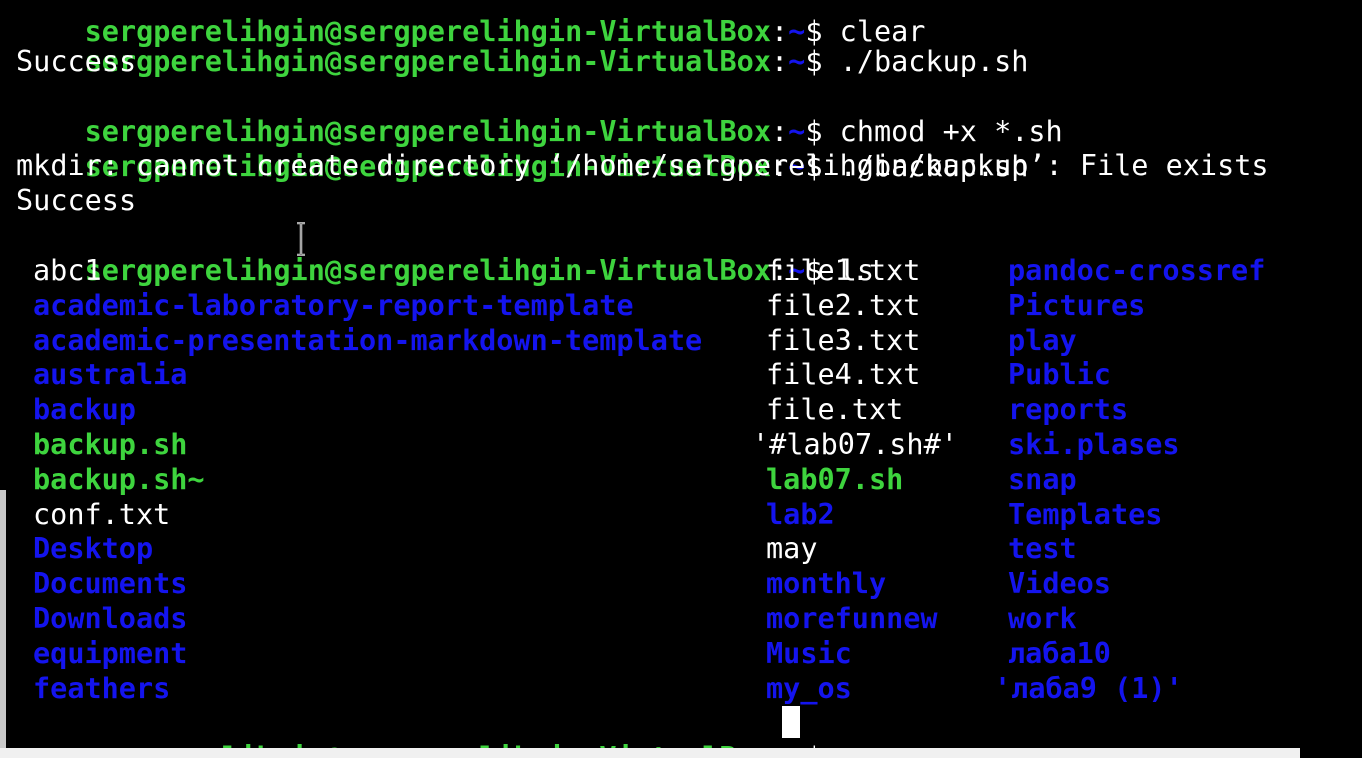  Describe the element at coordinates (791, 722) in the screenshot. I see `text-cursor` at that location.